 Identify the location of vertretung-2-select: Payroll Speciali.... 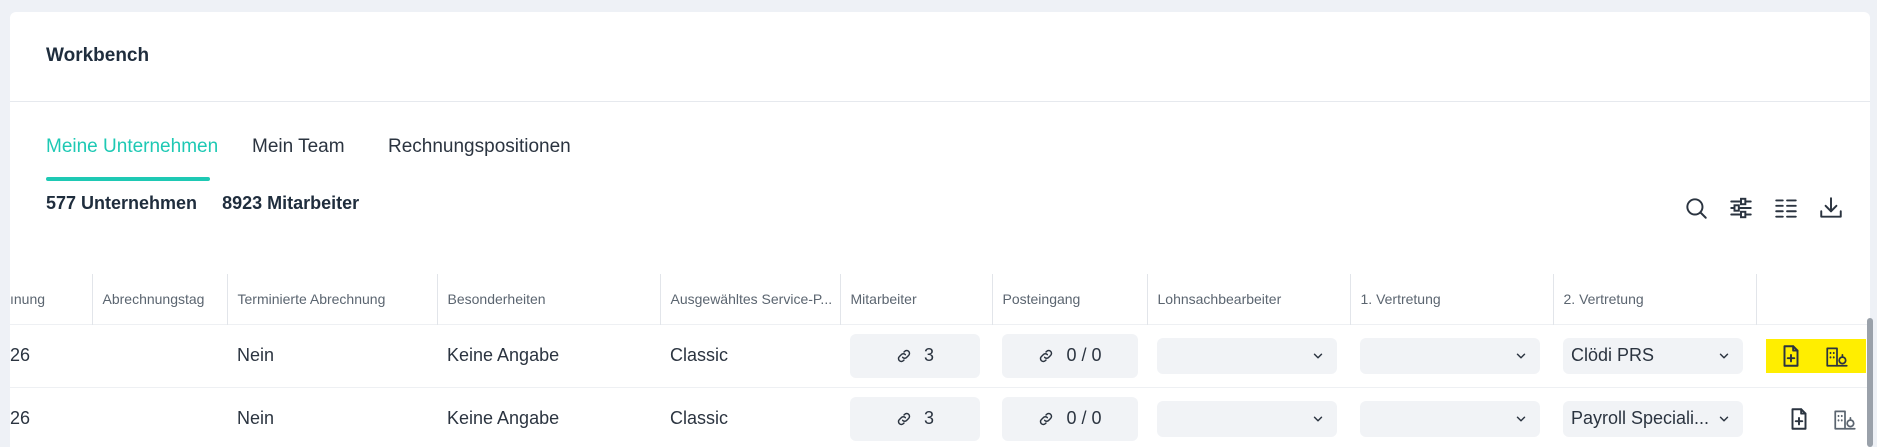
(1653, 418).